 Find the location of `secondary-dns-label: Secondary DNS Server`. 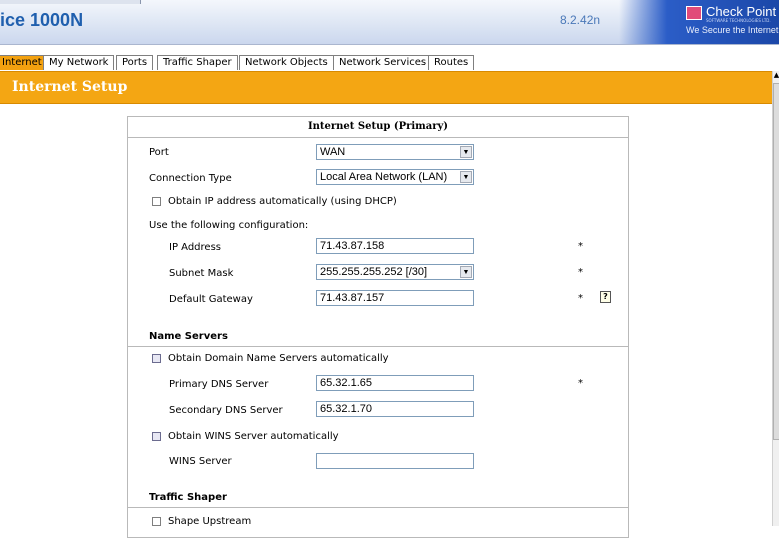

secondary-dns-label: Secondary DNS Server is located at coordinates (226, 410).